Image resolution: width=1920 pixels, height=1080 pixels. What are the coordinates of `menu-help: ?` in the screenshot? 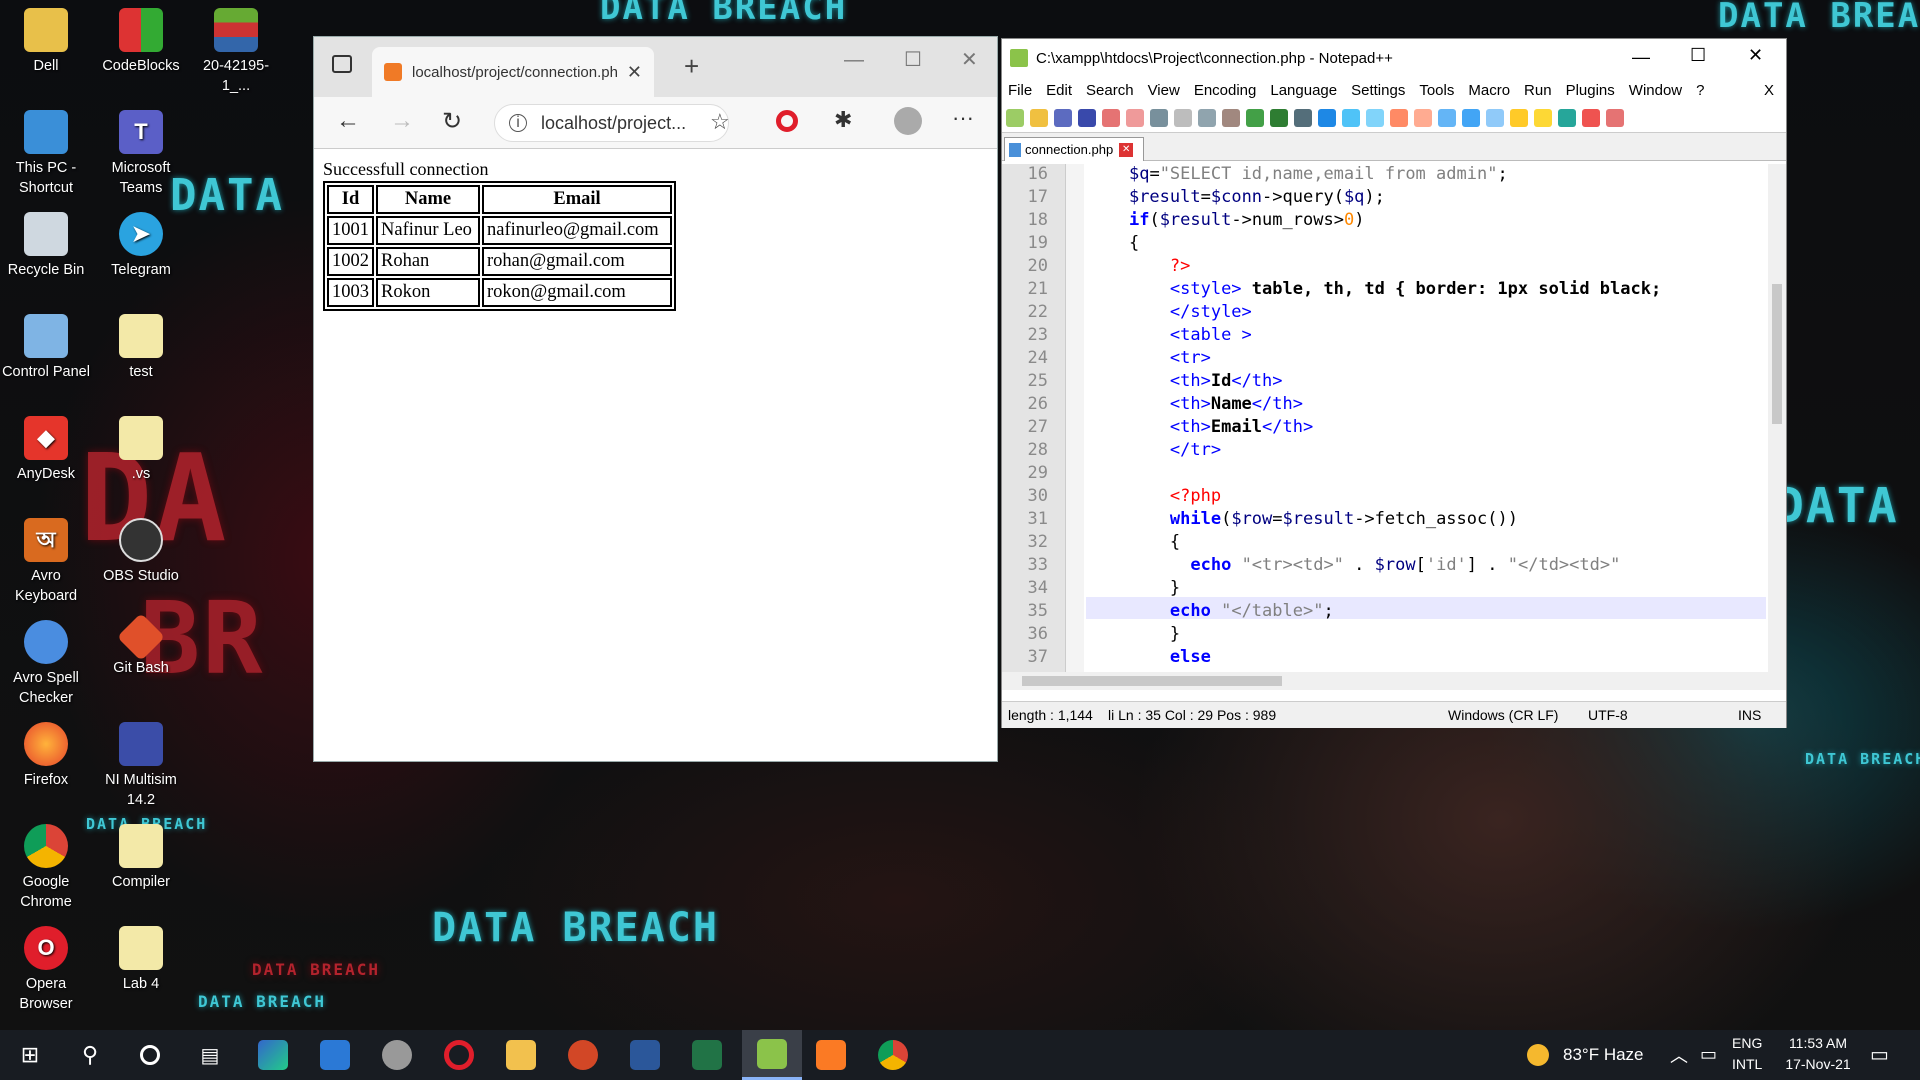 It's located at (1700, 90).